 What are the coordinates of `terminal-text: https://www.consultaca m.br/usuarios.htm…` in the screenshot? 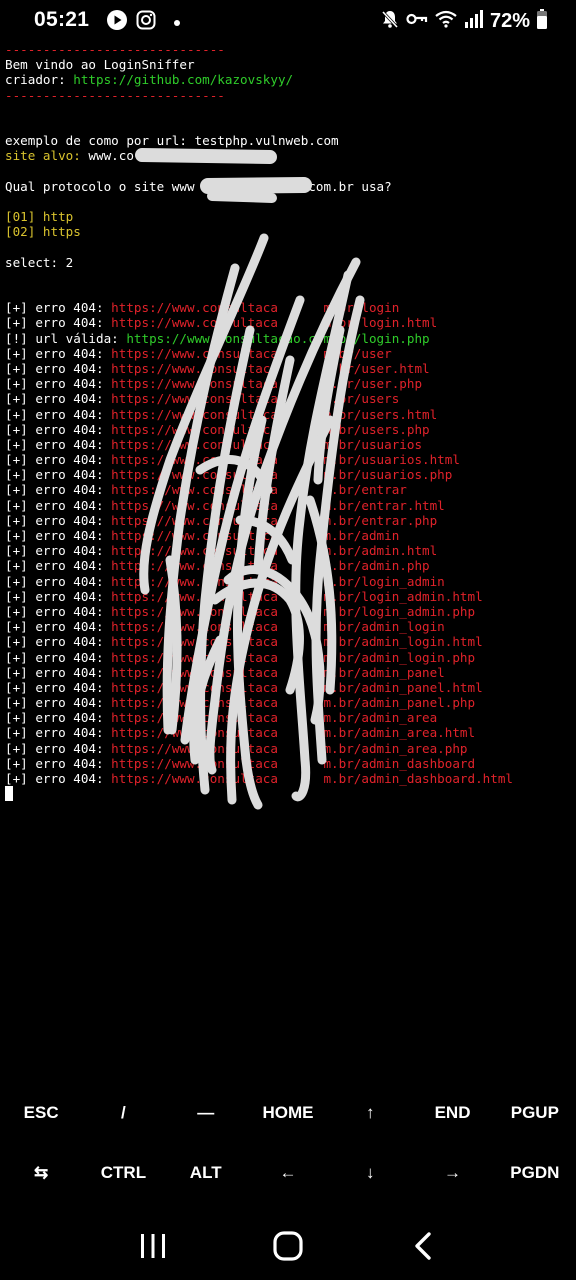 It's located at (285, 460).